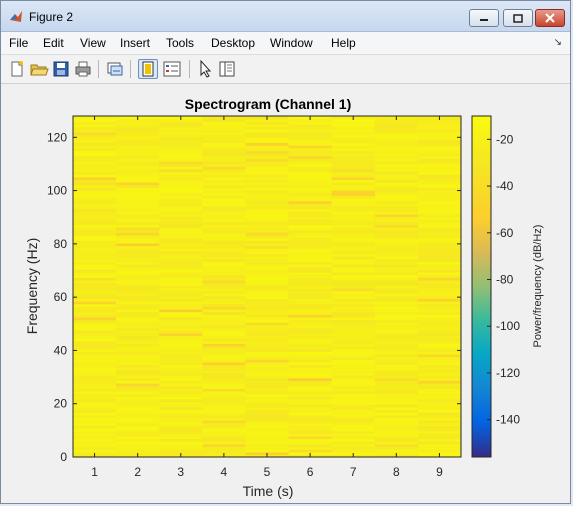 This screenshot has height=506, width=573. What do you see at coordinates (51, 17) in the screenshot?
I see `window-title: Figure 2` at bounding box center [51, 17].